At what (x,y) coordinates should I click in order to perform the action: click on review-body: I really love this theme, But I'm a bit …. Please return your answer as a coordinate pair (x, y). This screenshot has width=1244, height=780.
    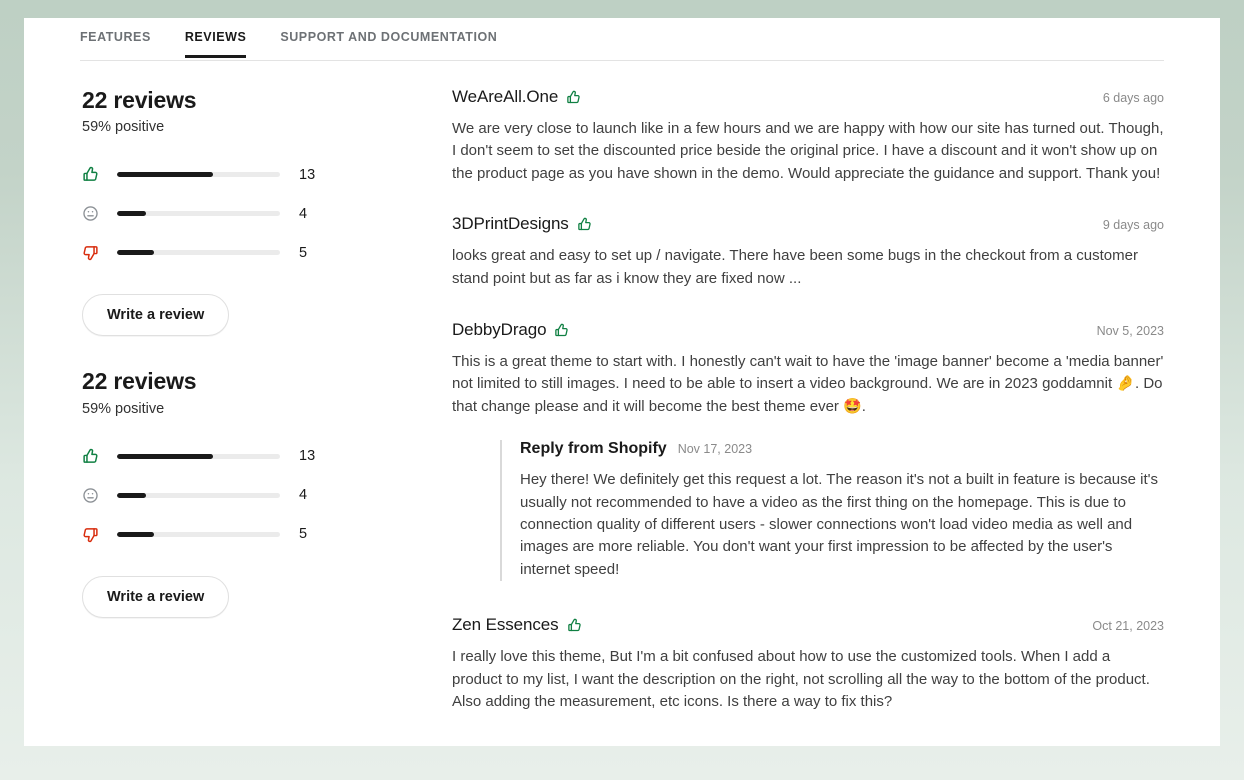
    Looking at the image, I should click on (801, 679).